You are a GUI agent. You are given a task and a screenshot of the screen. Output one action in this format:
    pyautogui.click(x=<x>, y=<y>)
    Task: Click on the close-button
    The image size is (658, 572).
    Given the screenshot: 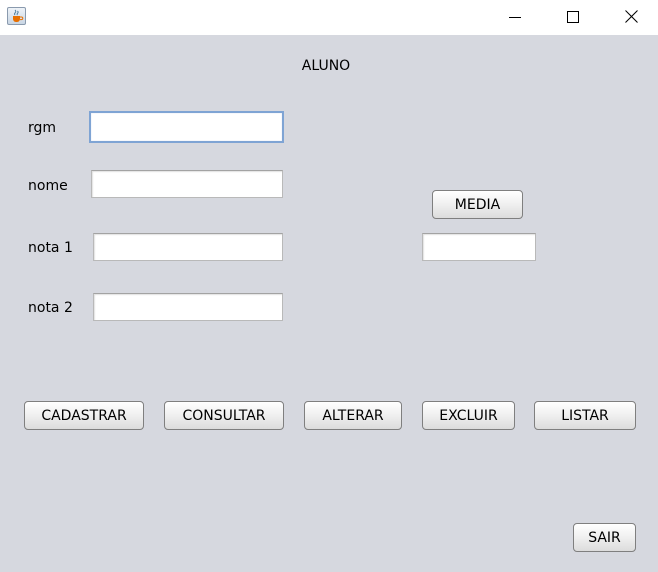 What is the action you would take?
    pyautogui.click(x=630, y=16)
    